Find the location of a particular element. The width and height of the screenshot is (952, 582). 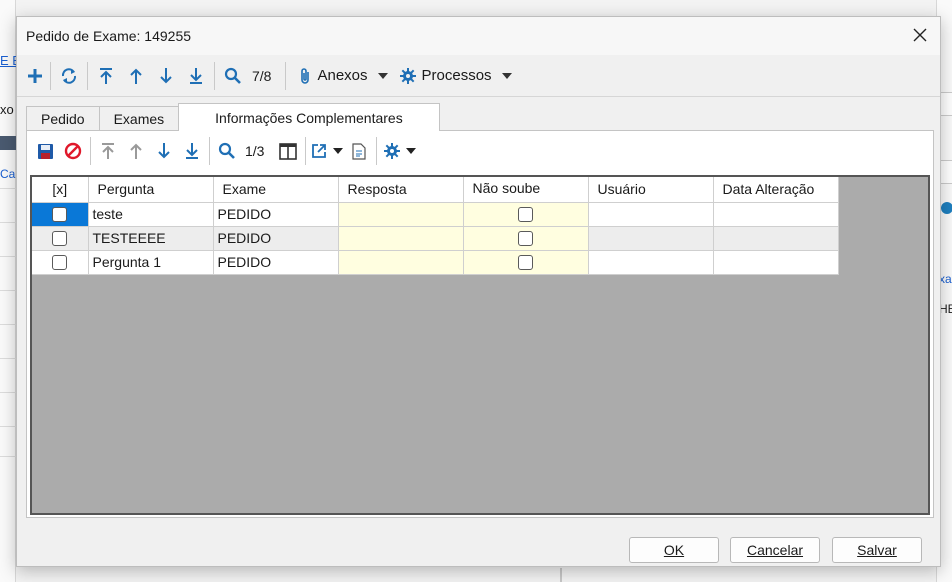

save-disk-icon is located at coordinates (45, 151).